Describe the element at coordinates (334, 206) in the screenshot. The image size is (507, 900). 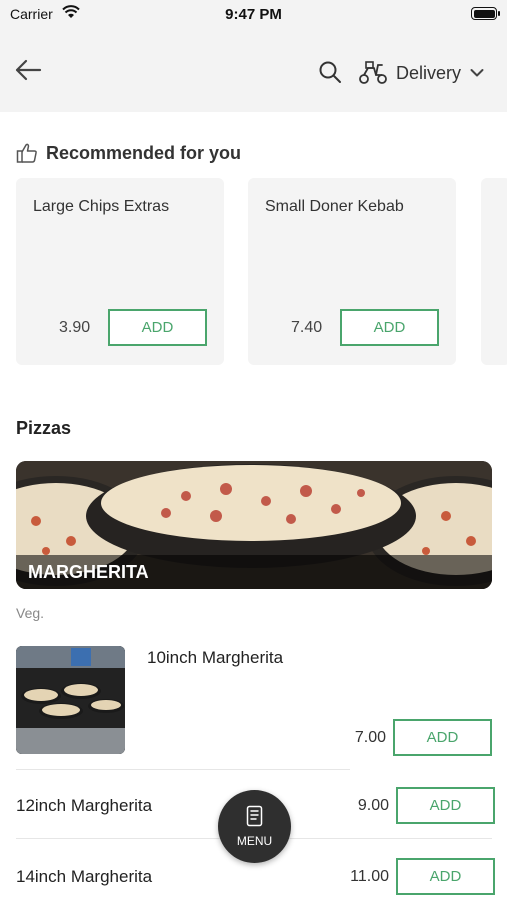
I see `recommended-item-name: Small Doner Kebab` at that location.